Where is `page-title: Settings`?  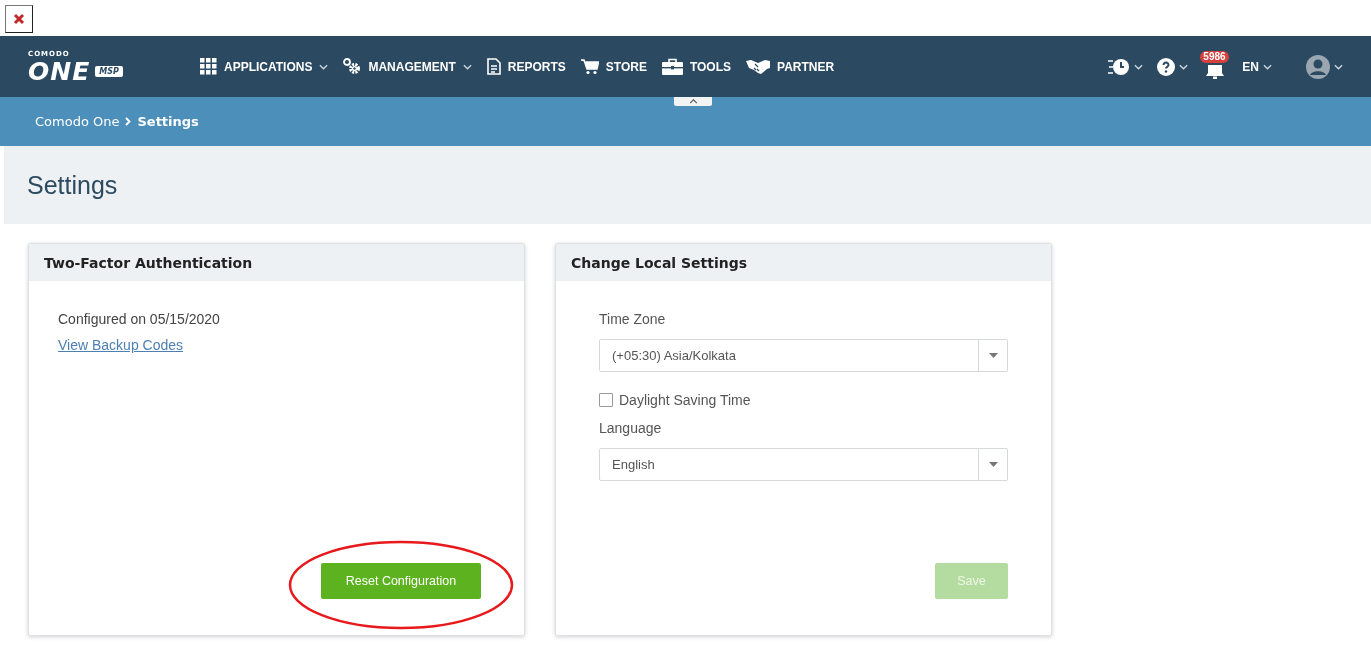
page-title: Settings is located at coordinates (72, 185).